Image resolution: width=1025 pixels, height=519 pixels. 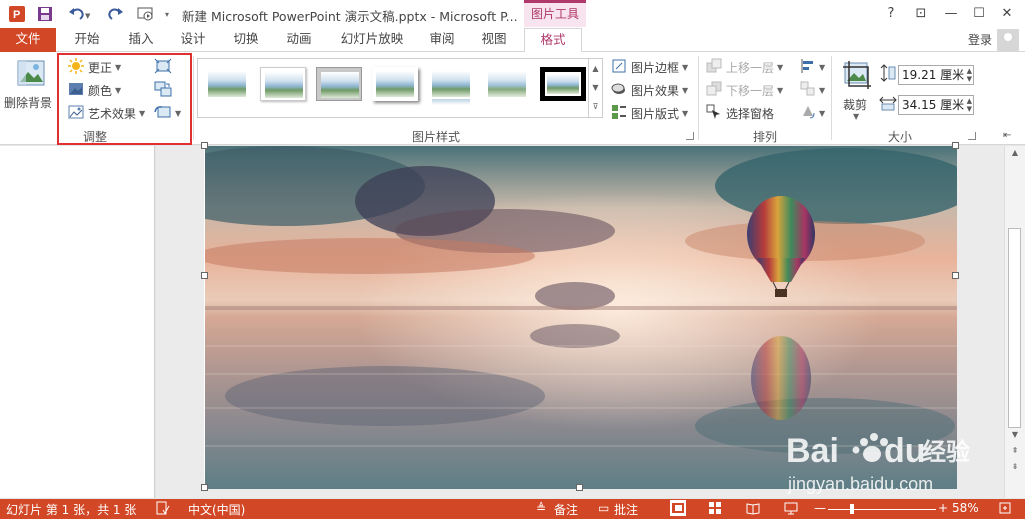 I want to click on resize-handle-top-right, so click(x=955, y=145).